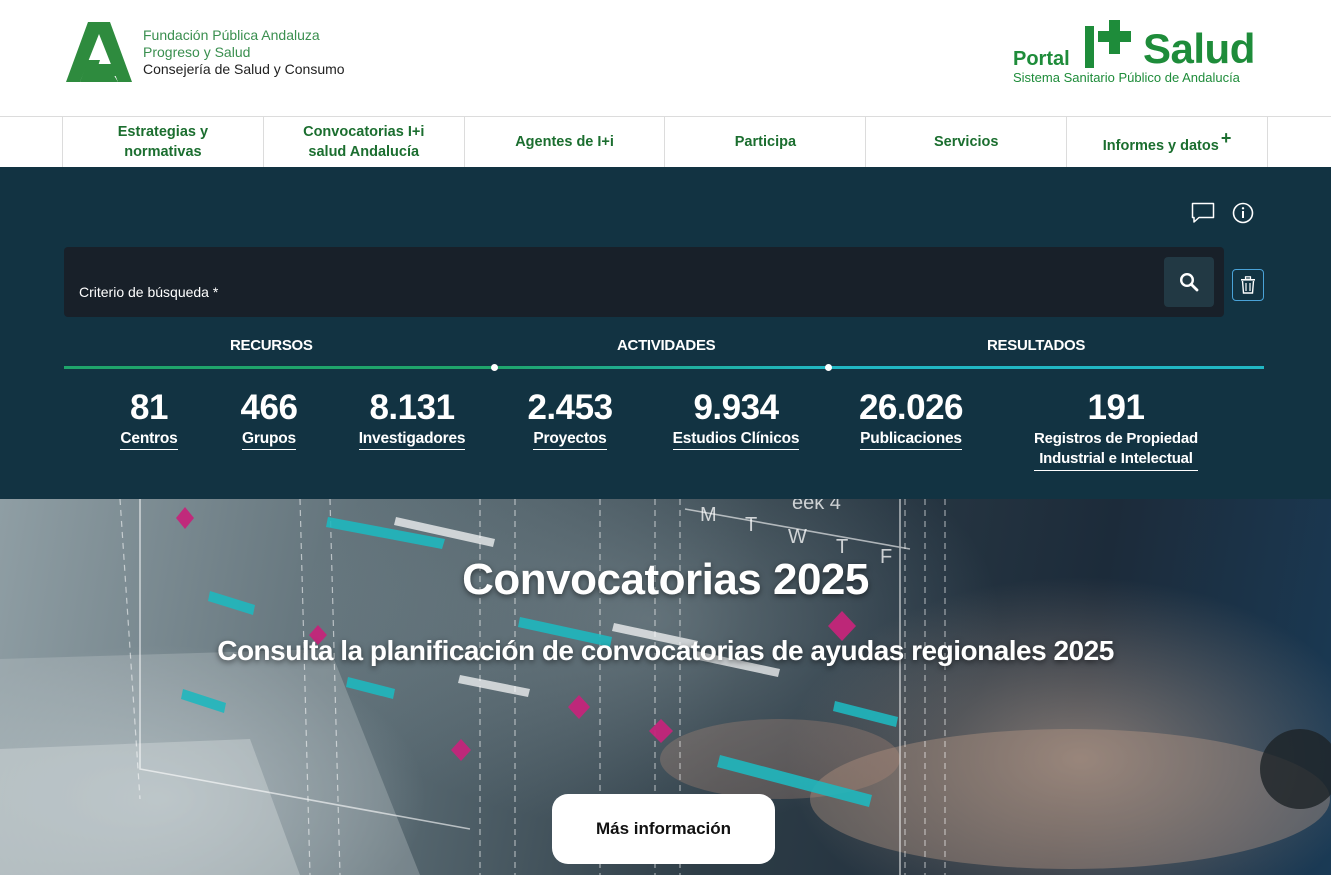 This screenshot has height=875, width=1331. Describe the element at coordinates (797, 537) in the screenshot. I see `calendar-day-letter: W` at that location.